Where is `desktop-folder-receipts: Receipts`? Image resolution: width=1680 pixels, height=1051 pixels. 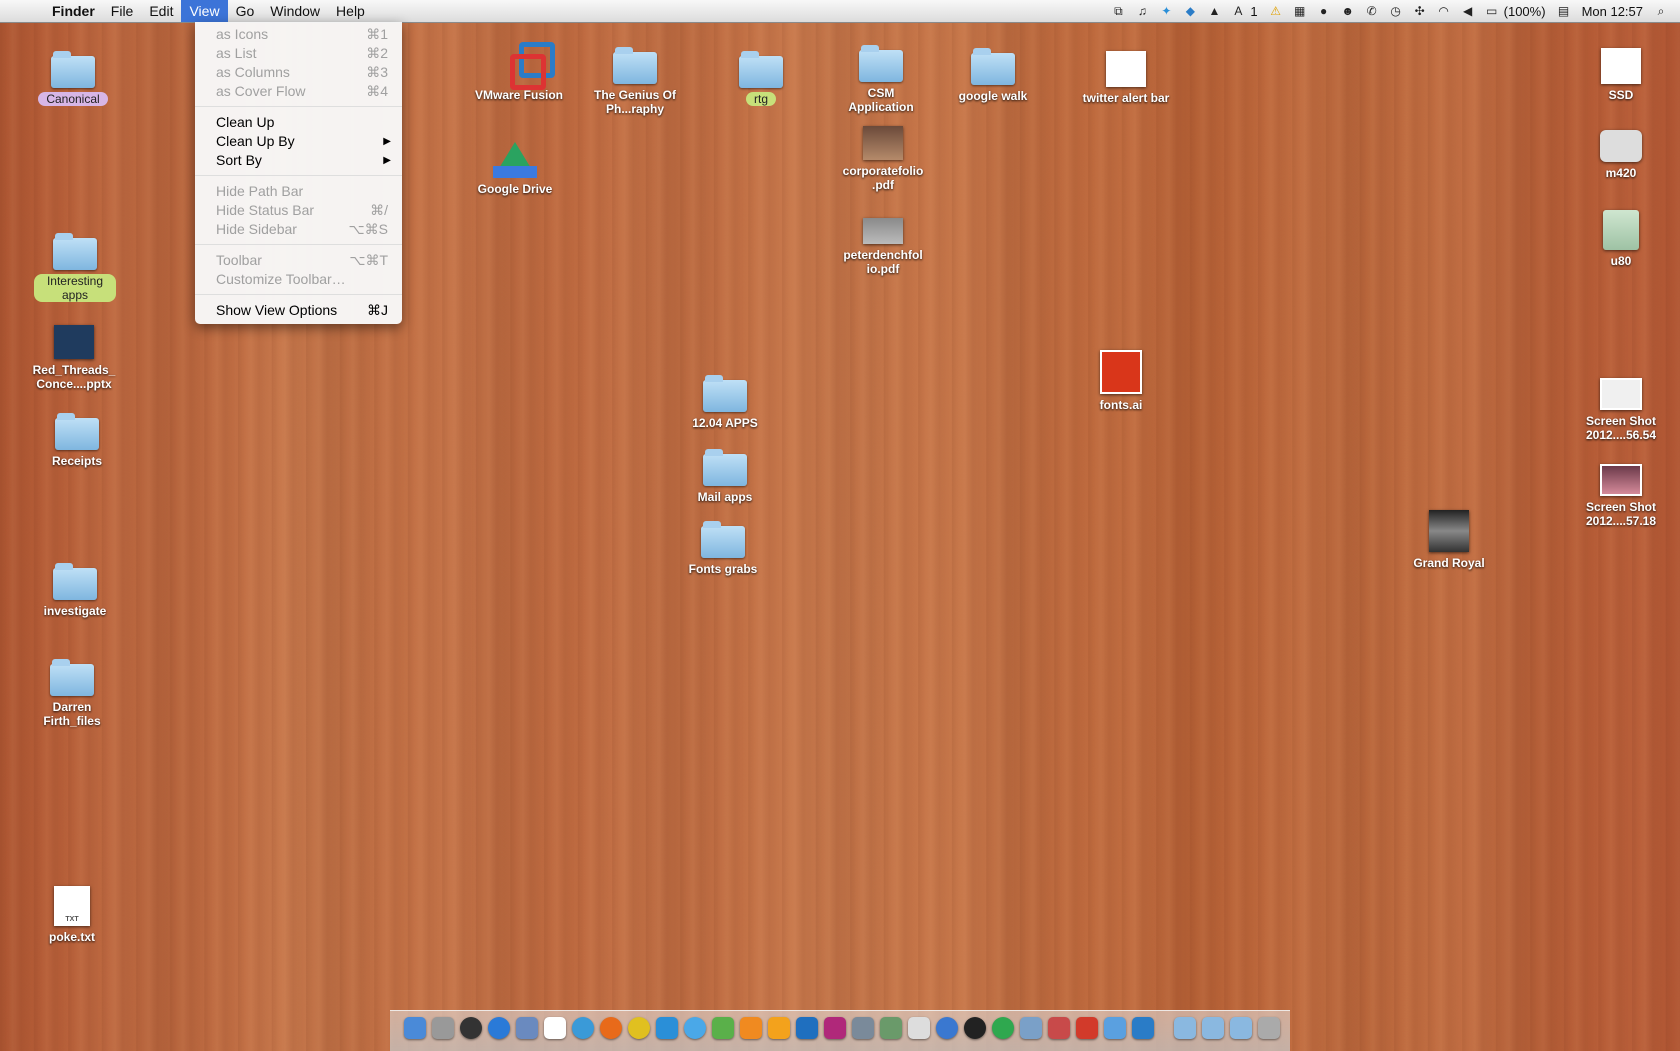 desktop-folder-receipts: Receipts is located at coordinates (77, 440).